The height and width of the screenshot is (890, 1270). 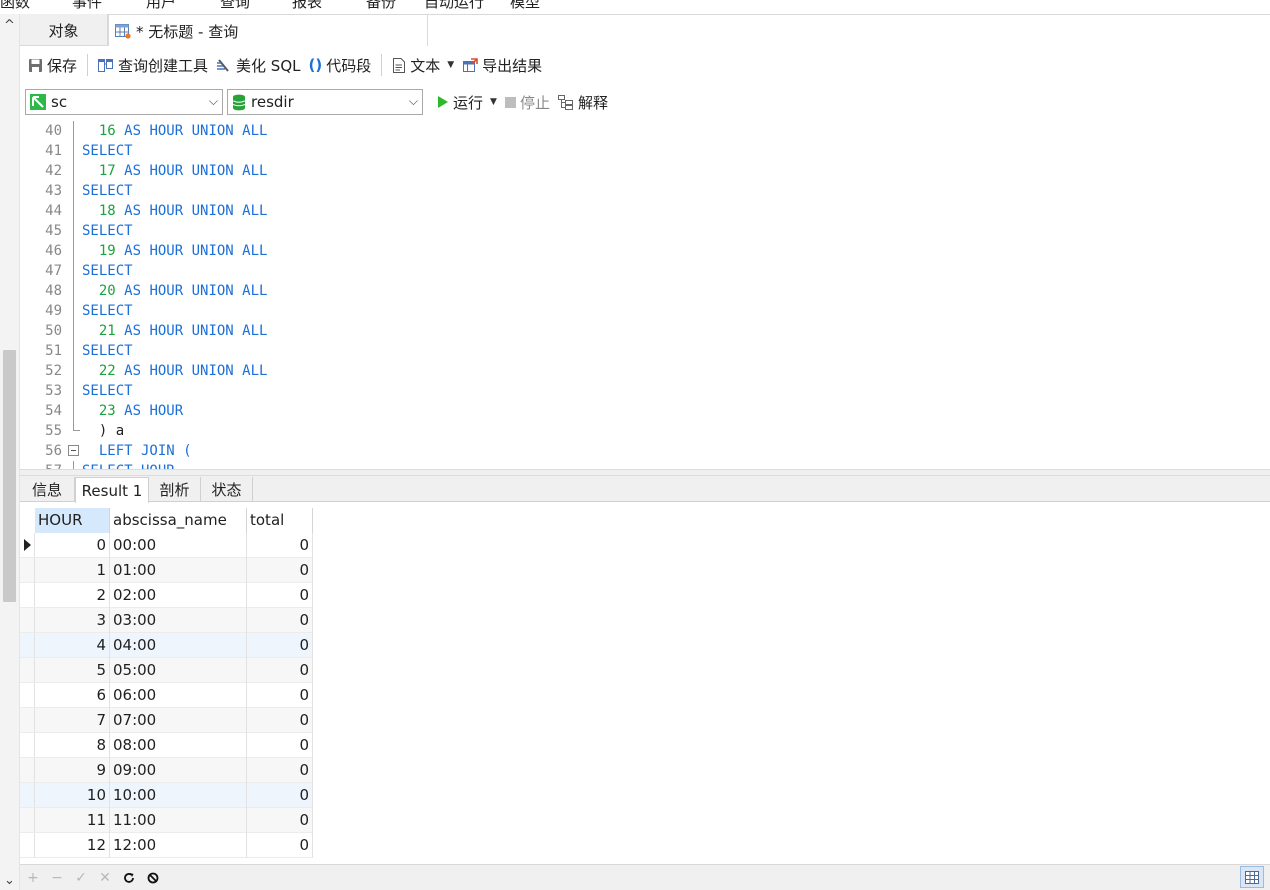 What do you see at coordinates (307, 6) in the screenshot?
I see `menu-item: 报表` at bounding box center [307, 6].